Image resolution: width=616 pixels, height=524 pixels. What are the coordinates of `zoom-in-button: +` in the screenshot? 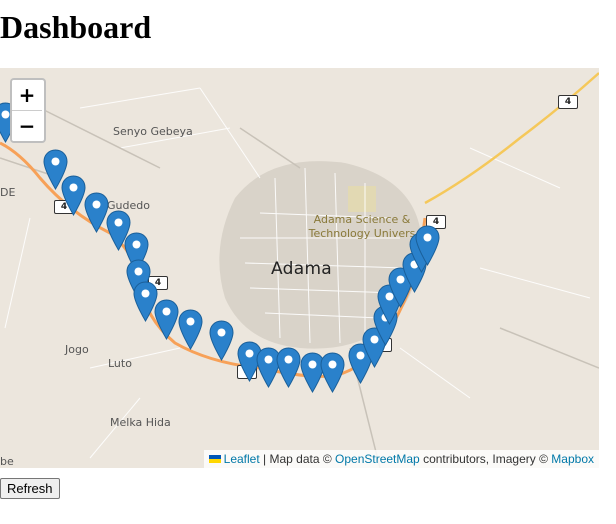 It's located at (27, 95).